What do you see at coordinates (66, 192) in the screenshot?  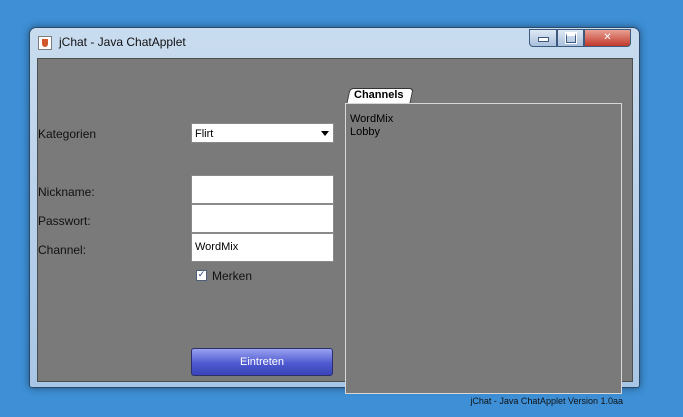 I see `nickname-label: Nickname:` at bounding box center [66, 192].